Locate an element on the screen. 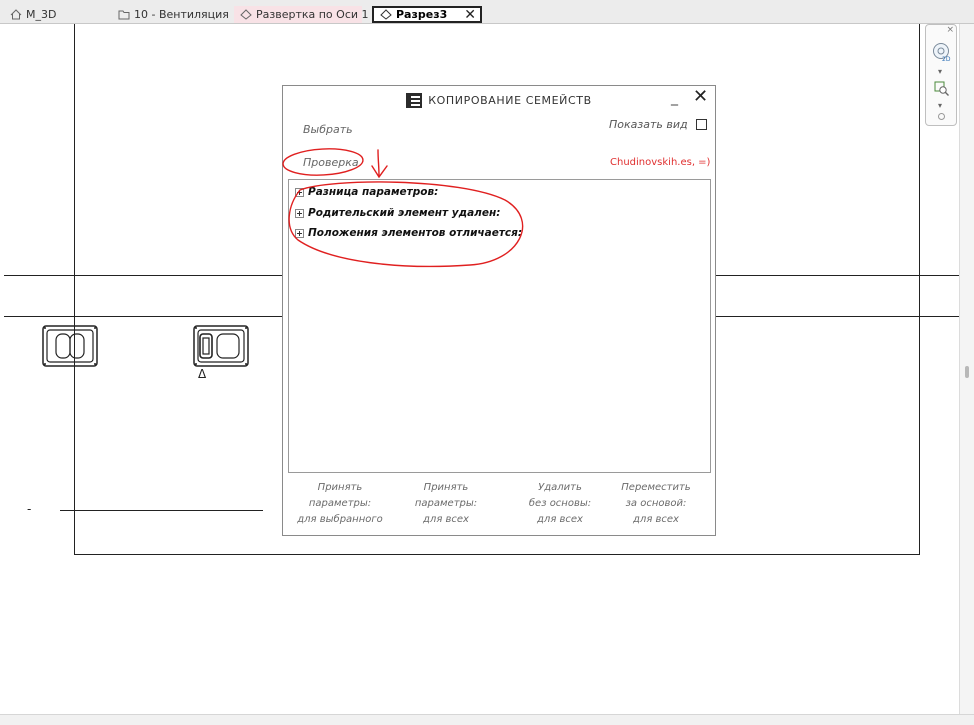  tree-node-parameter-difference: Разница параметров: is located at coordinates (366, 192).